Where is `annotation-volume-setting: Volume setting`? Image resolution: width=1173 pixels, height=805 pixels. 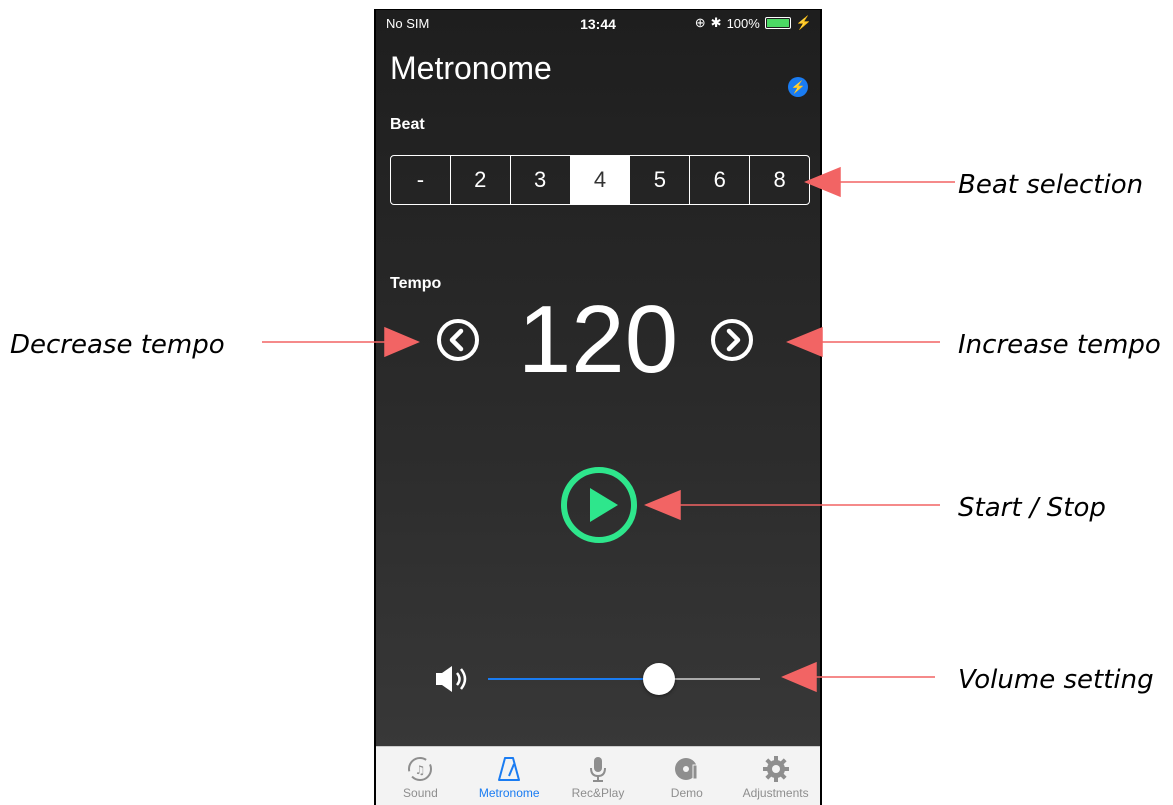
annotation-volume-setting: Volume setting is located at coordinates (1056, 680).